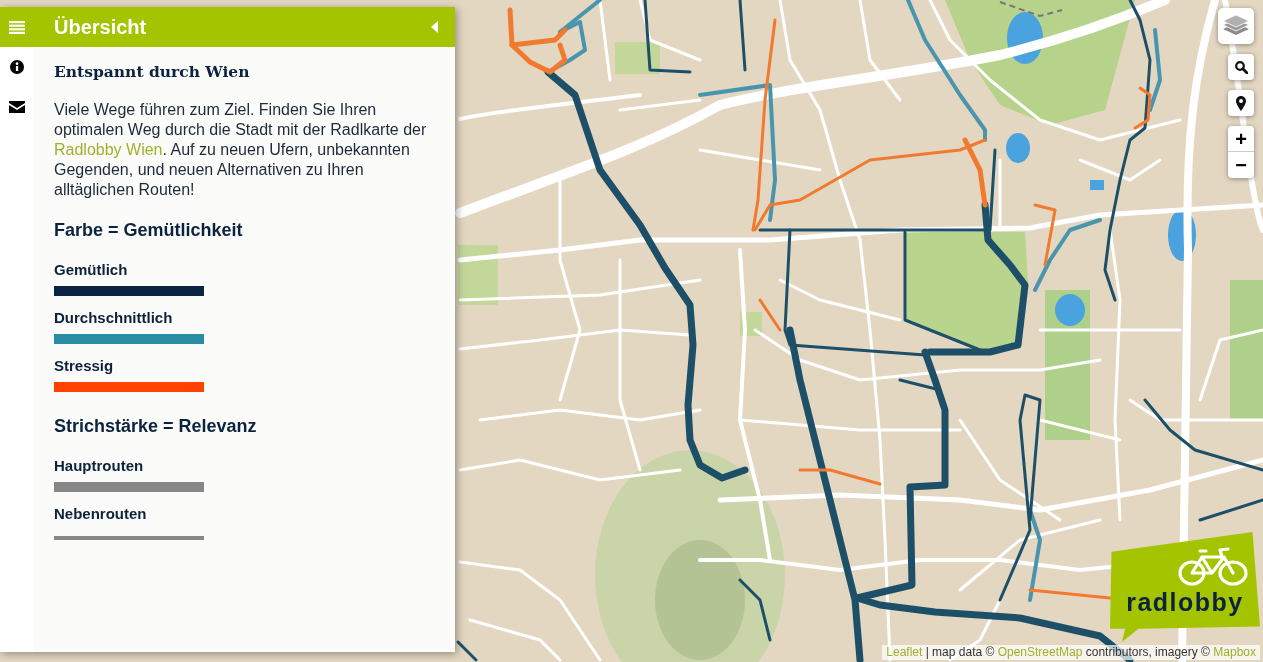 The width and height of the screenshot is (1263, 662). What do you see at coordinates (241, 150) in the screenshot?
I see `intro-paragraph: Viele Wege führen zum Ziel. Finden Sie Ihren optimalen Weg durch die Stadt mit der Radlkarte der Radlobby Wien. Auf zu neuen Ufern, unbekannten Gegenden, und neuen Alternativen zu Ihren alltäglichen Routen!` at bounding box center [241, 150].